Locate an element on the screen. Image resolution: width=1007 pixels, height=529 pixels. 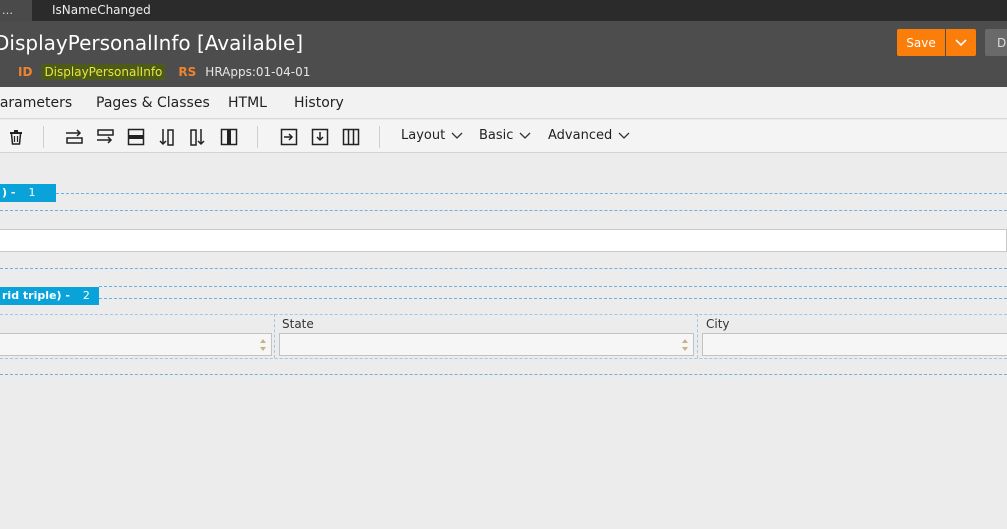
rs-label: RS is located at coordinates (187, 72).